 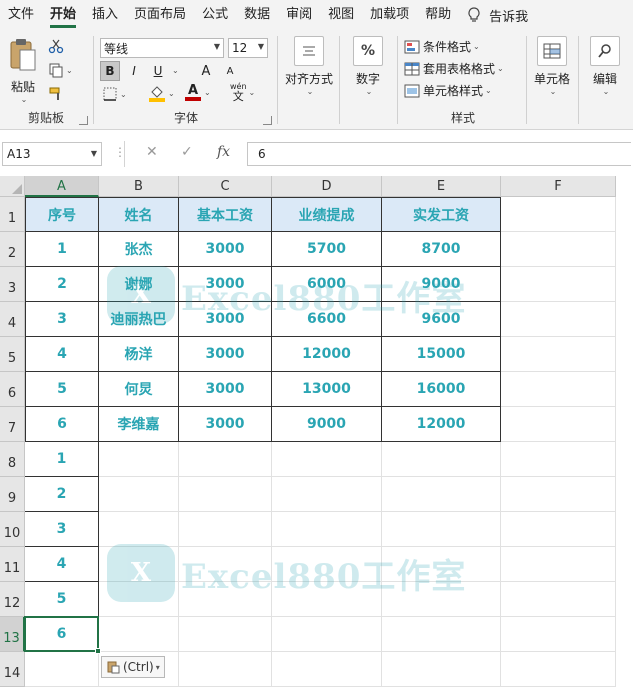 I want to click on name-box: A13 ▼, so click(x=52, y=154).